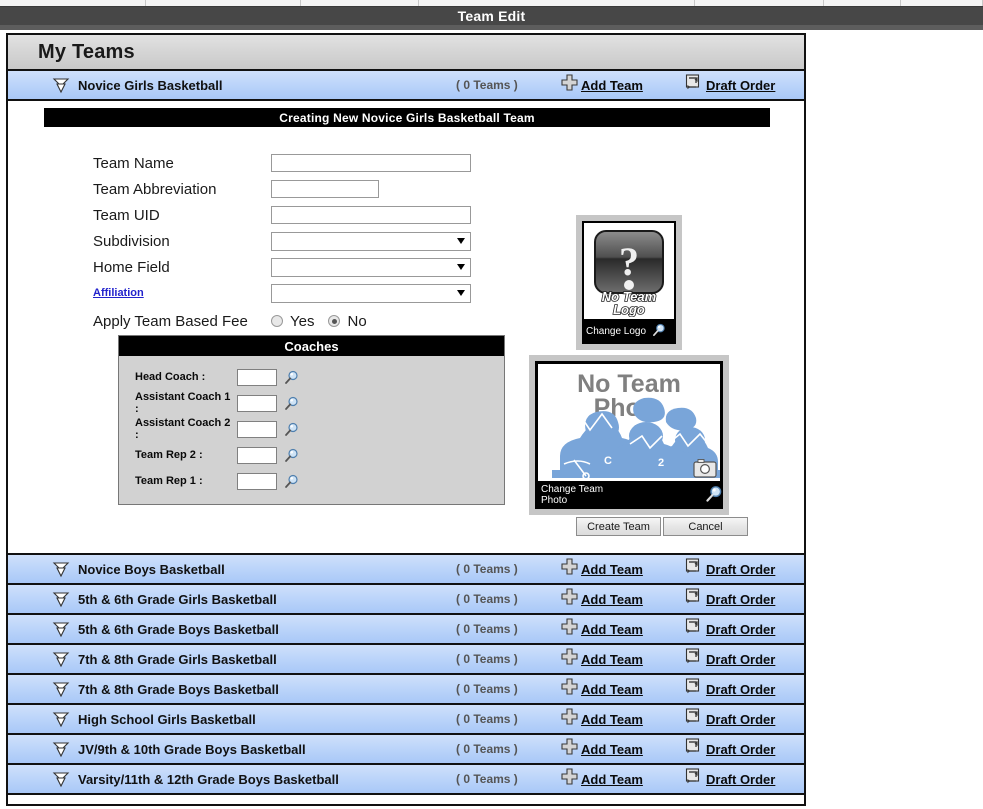 This screenshot has width=983, height=809. Describe the element at coordinates (257, 377) in the screenshot. I see `head-coach-input` at that location.